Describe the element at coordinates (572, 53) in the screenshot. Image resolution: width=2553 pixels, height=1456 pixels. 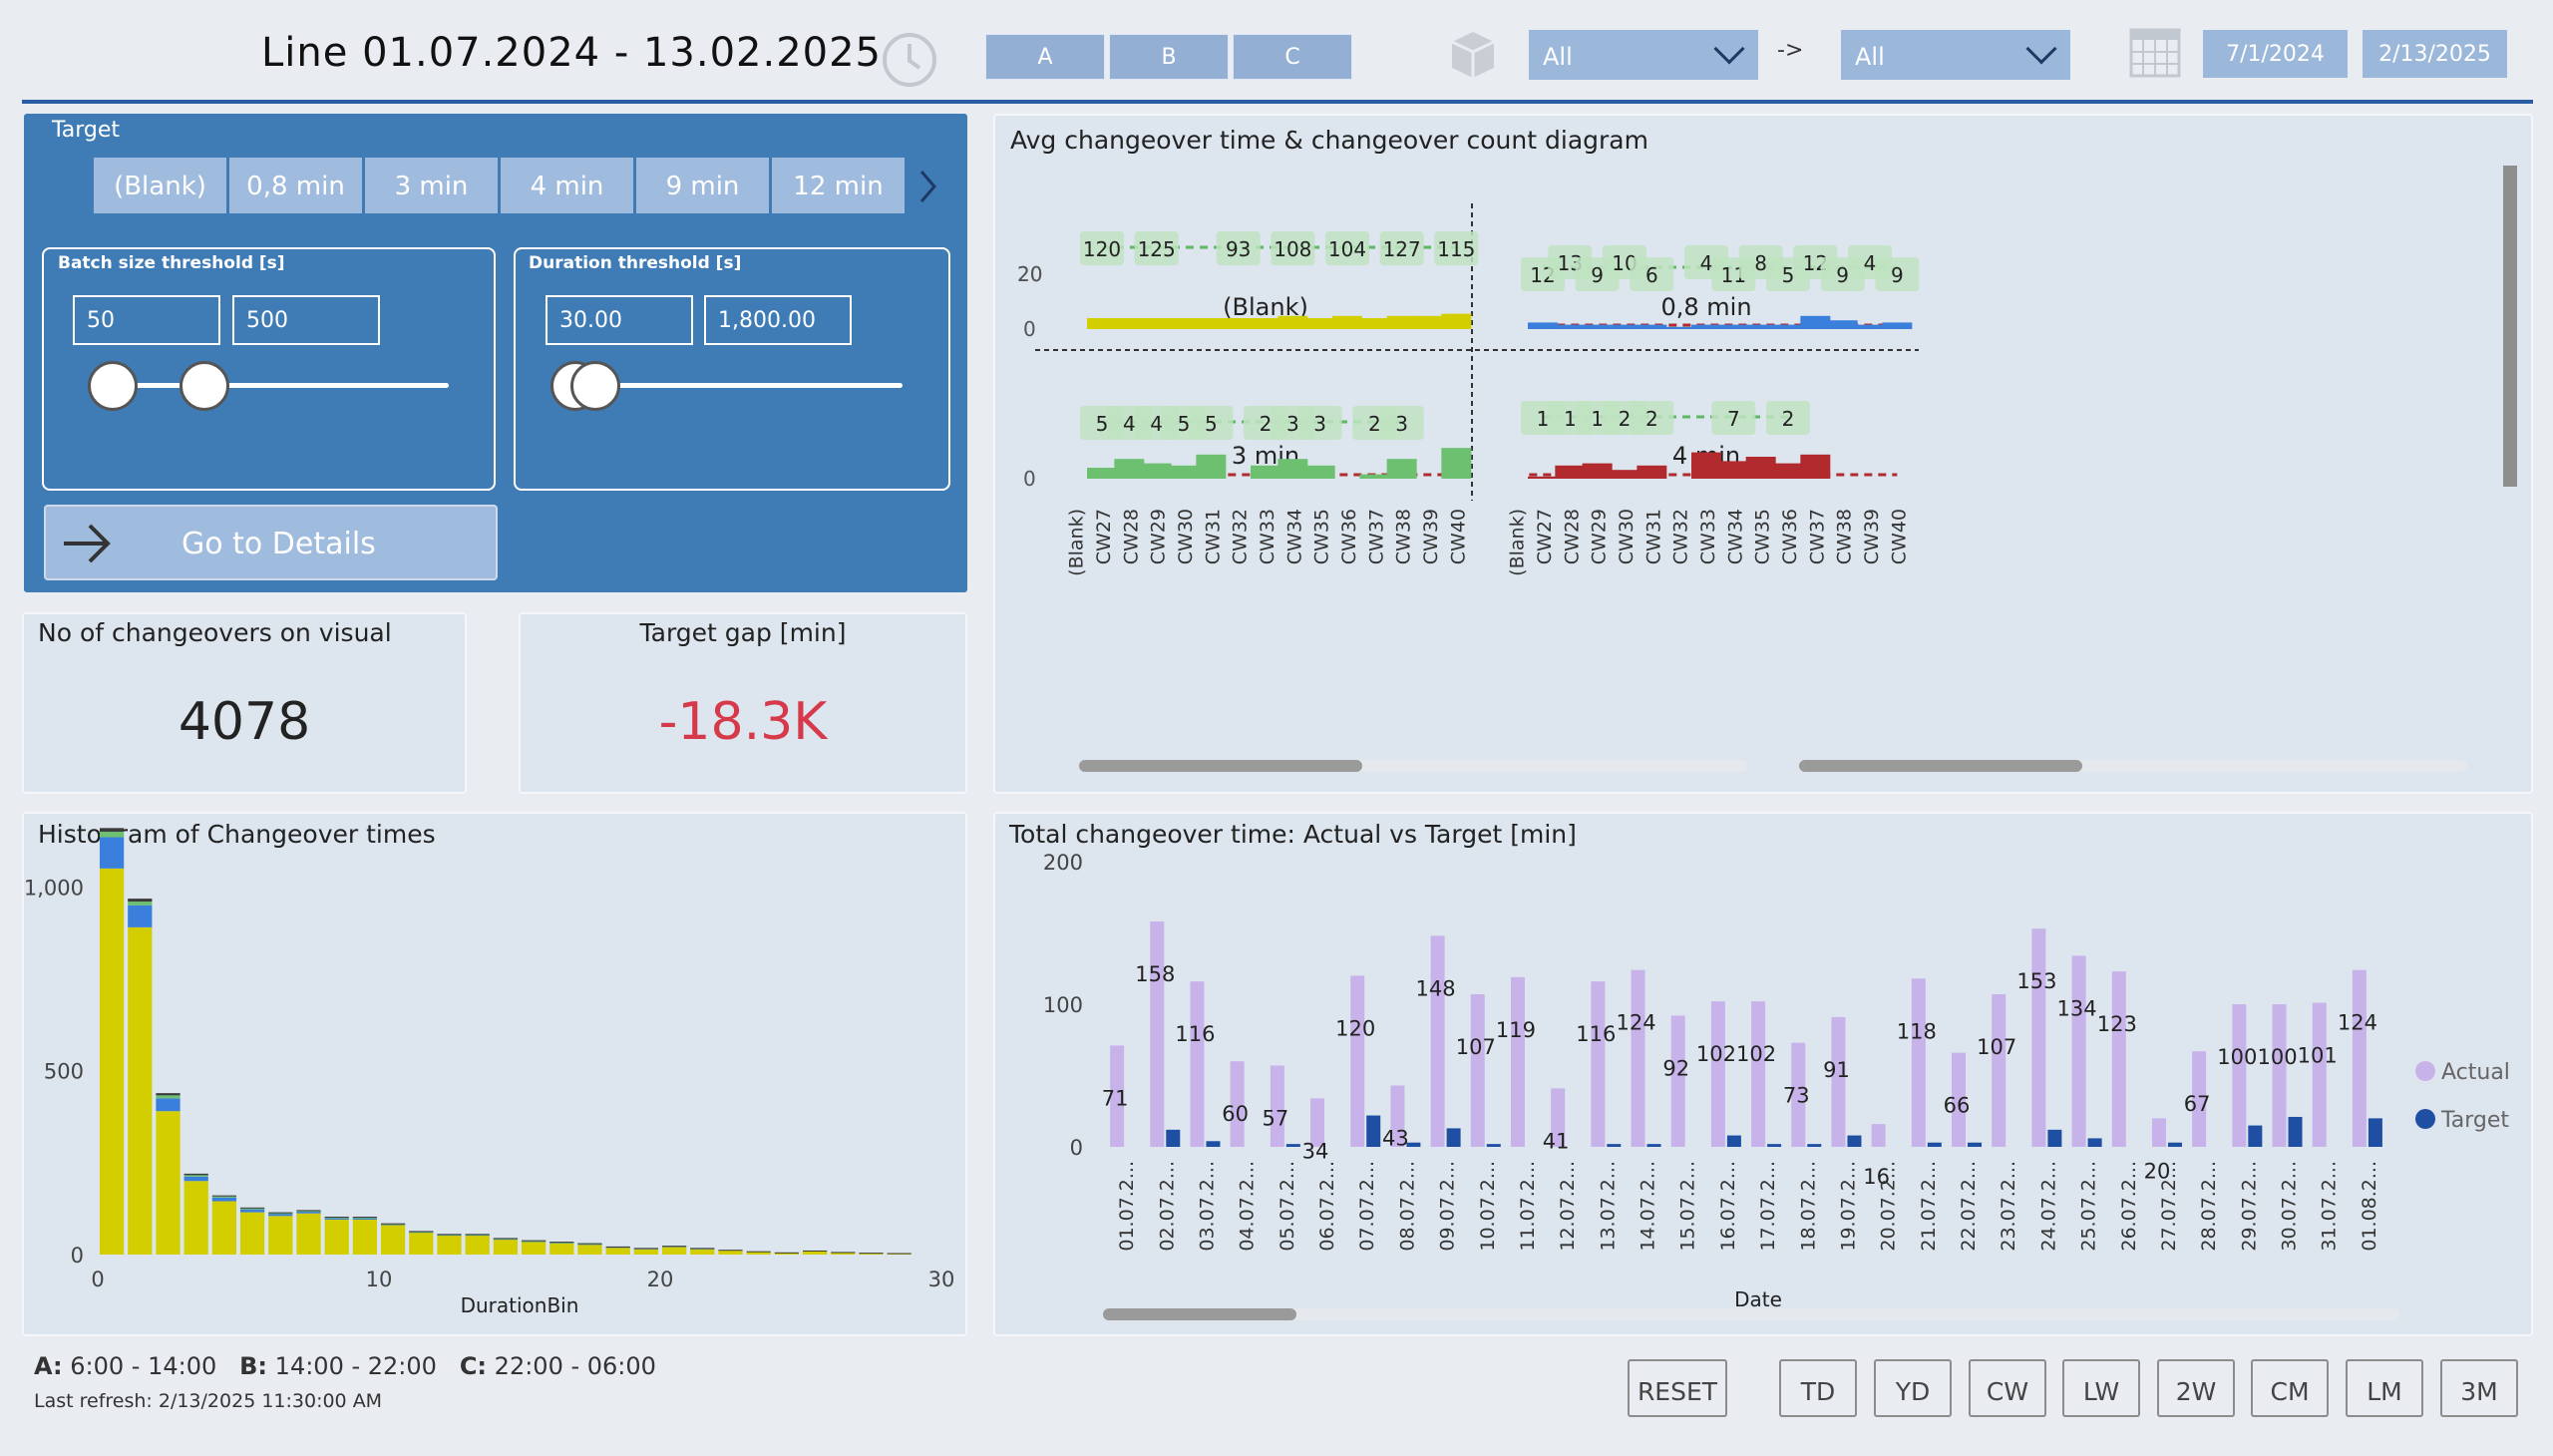
I see `page-title: Line 01.07.2024 - 13.02.2025` at that location.